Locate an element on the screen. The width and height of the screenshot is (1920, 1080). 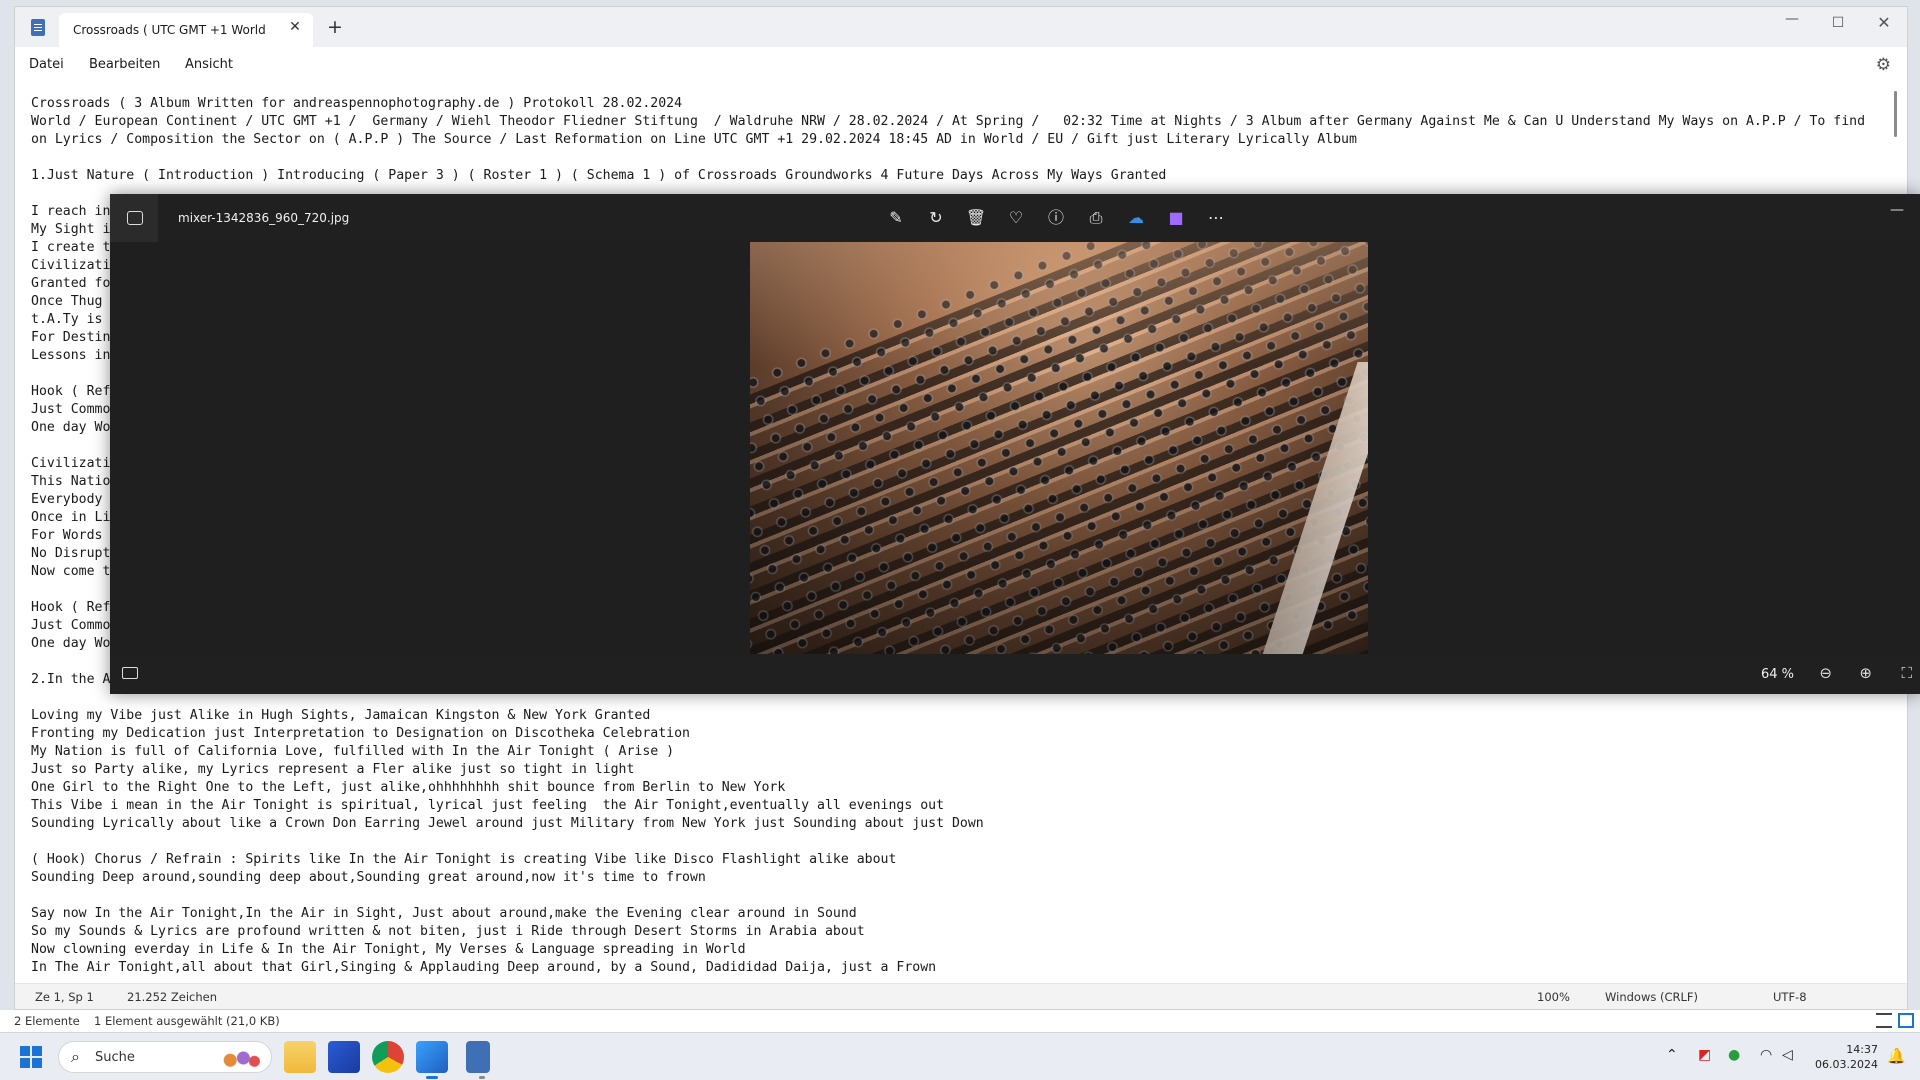
volume-icon: ◁ is located at coordinates (1787, 1055).